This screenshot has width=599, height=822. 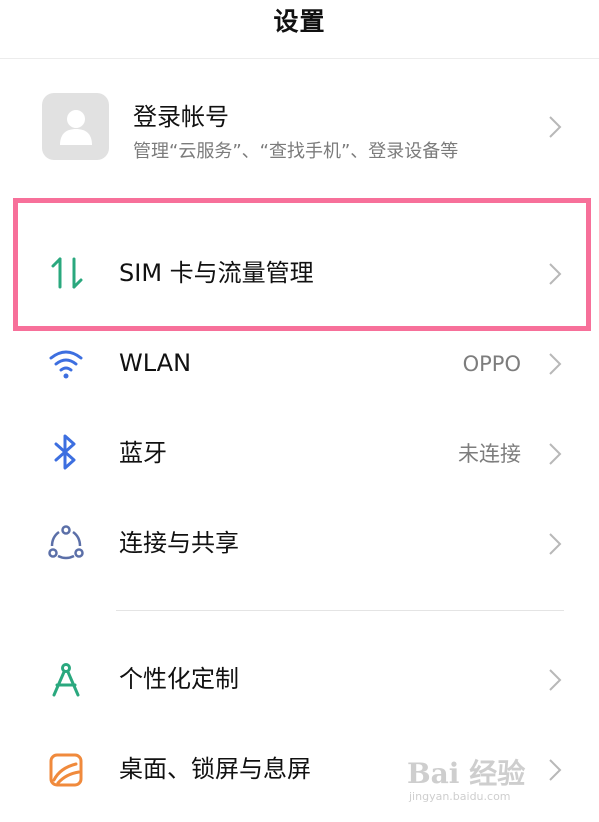 I want to click on page-title: 设置, so click(x=299, y=21).